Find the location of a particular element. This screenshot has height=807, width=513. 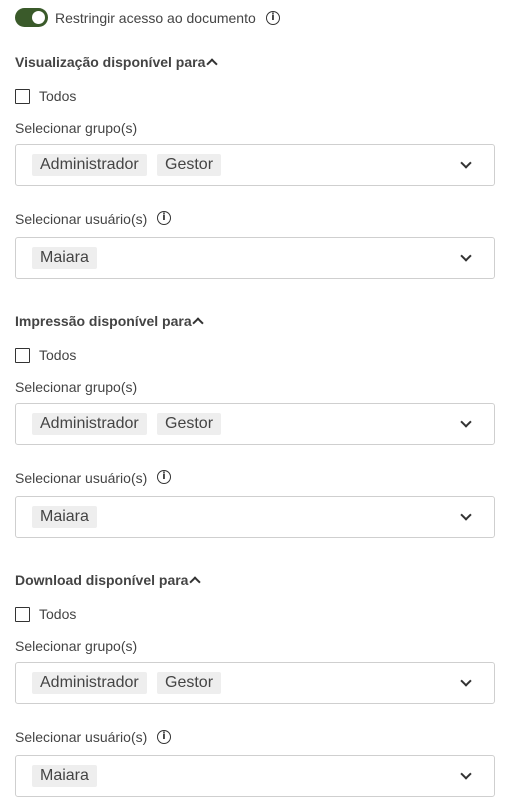

print-all-checkbox is located at coordinates (22, 355).